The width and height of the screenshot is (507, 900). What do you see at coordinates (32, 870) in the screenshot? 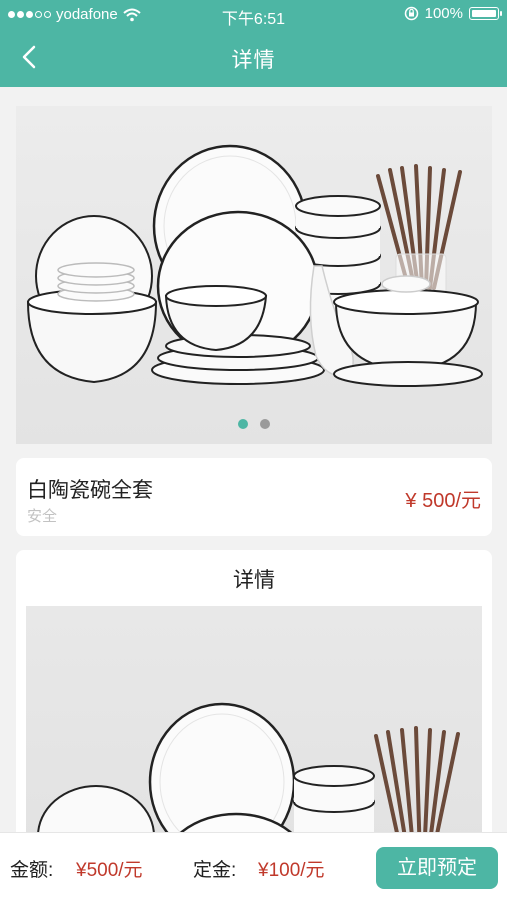
I see `amount-label: 金额:` at bounding box center [32, 870].